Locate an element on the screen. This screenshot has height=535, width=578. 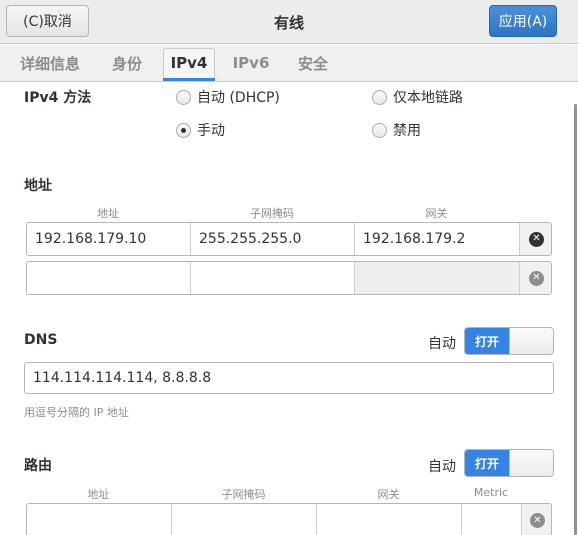
route-col-header-gateway: 网关 is located at coordinates (388, 494).